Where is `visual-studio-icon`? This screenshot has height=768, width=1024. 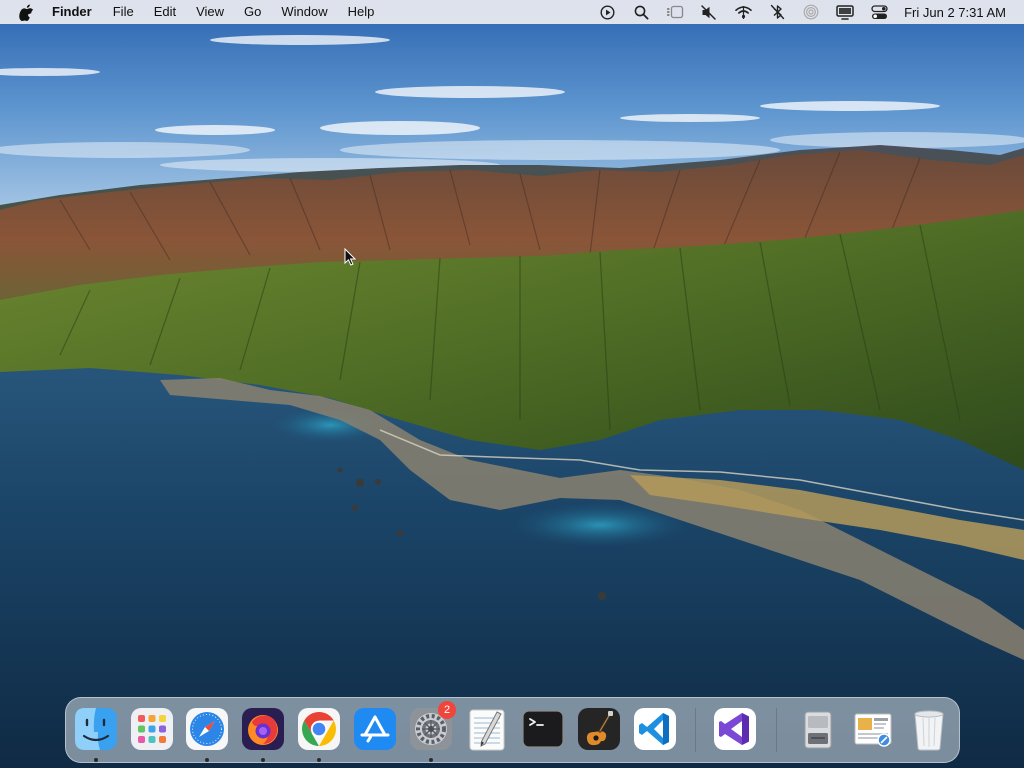
visual-studio-icon is located at coordinates (735, 729).